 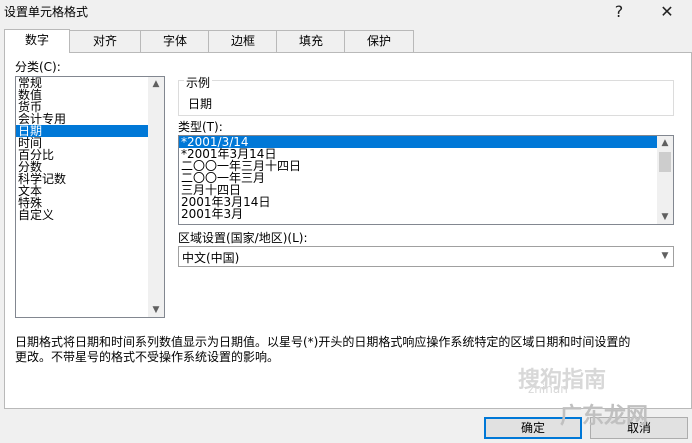 What do you see at coordinates (665, 180) in the screenshot?
I see `type-scrollbar: ▲ ▼` at bounding box center [665, 180].